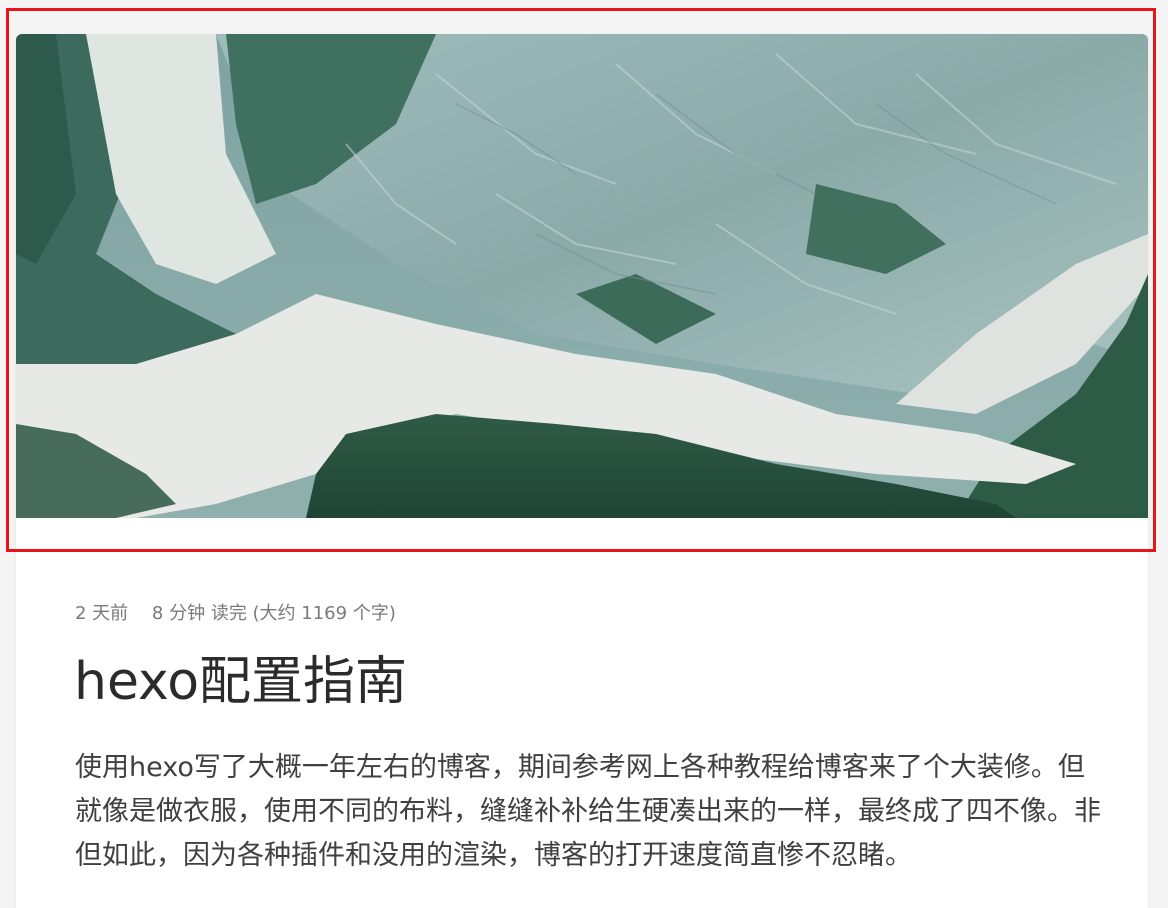 This screenshot has height=908, width=1168. I want to click on post-read-time: 8 分钟 读完 (大约 1169 个字), so click(273, 613).